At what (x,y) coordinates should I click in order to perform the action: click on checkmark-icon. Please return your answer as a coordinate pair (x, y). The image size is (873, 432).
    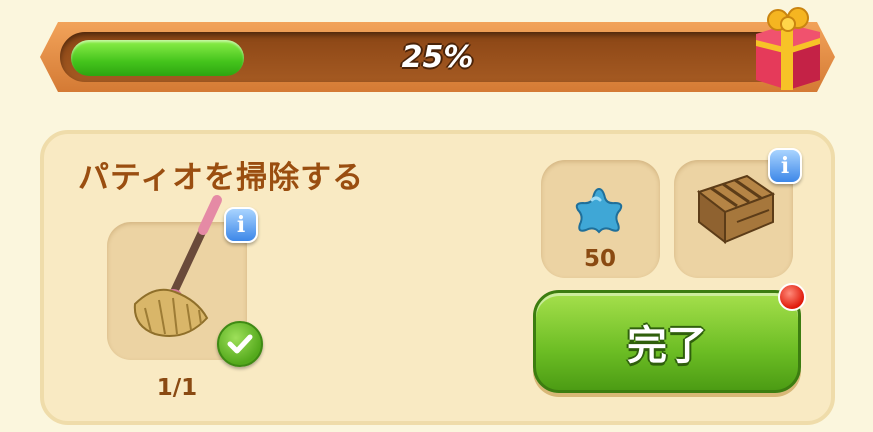
    Looking at the image, I should click on (240, 344).